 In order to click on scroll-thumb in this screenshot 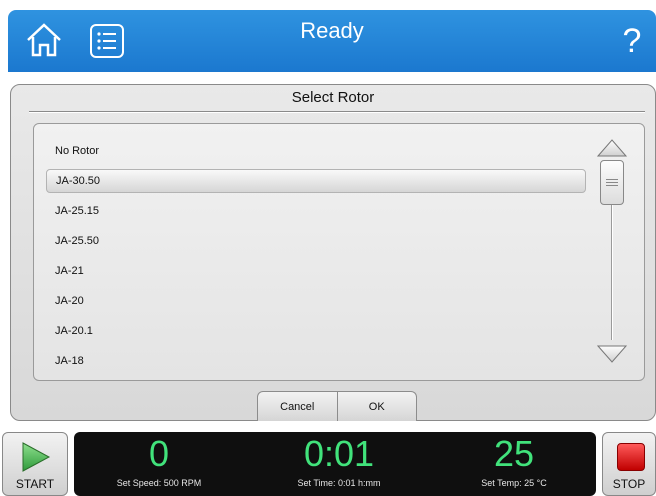, I will do `click(612, 182)`.